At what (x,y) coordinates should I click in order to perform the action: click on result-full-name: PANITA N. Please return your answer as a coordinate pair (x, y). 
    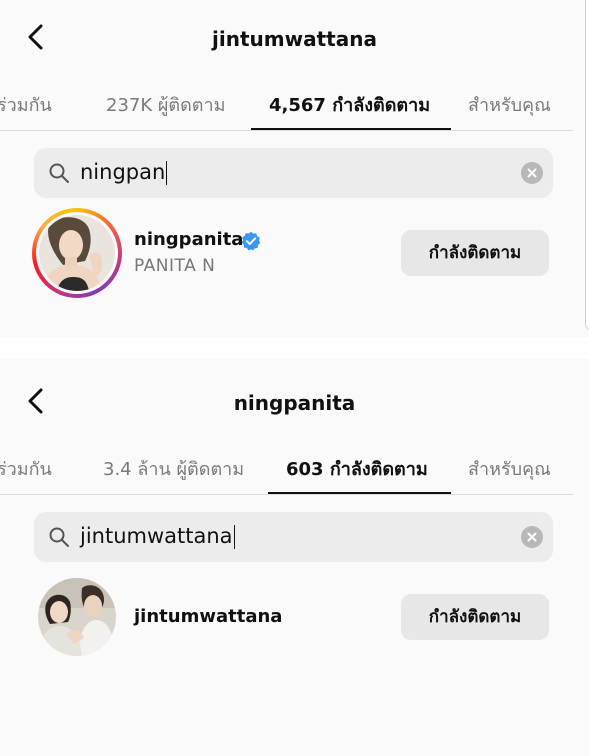
    Looking at the image, I should click on (175, 266).